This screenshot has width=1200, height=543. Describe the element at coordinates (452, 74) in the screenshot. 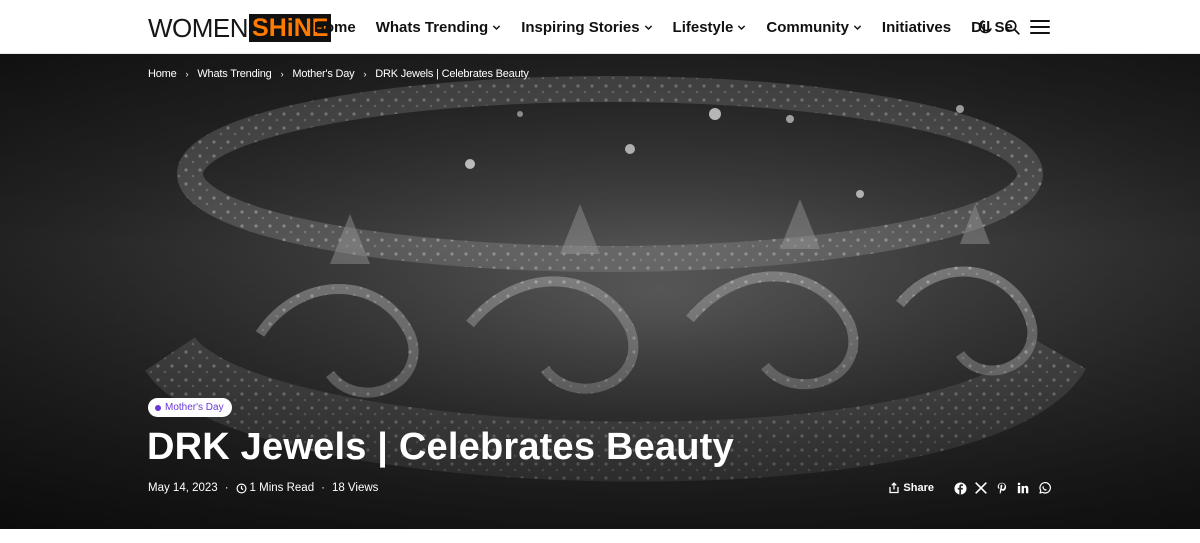

I see `breadcrumb-current: DRK Jewels | Celebrates Beauty` at that location.